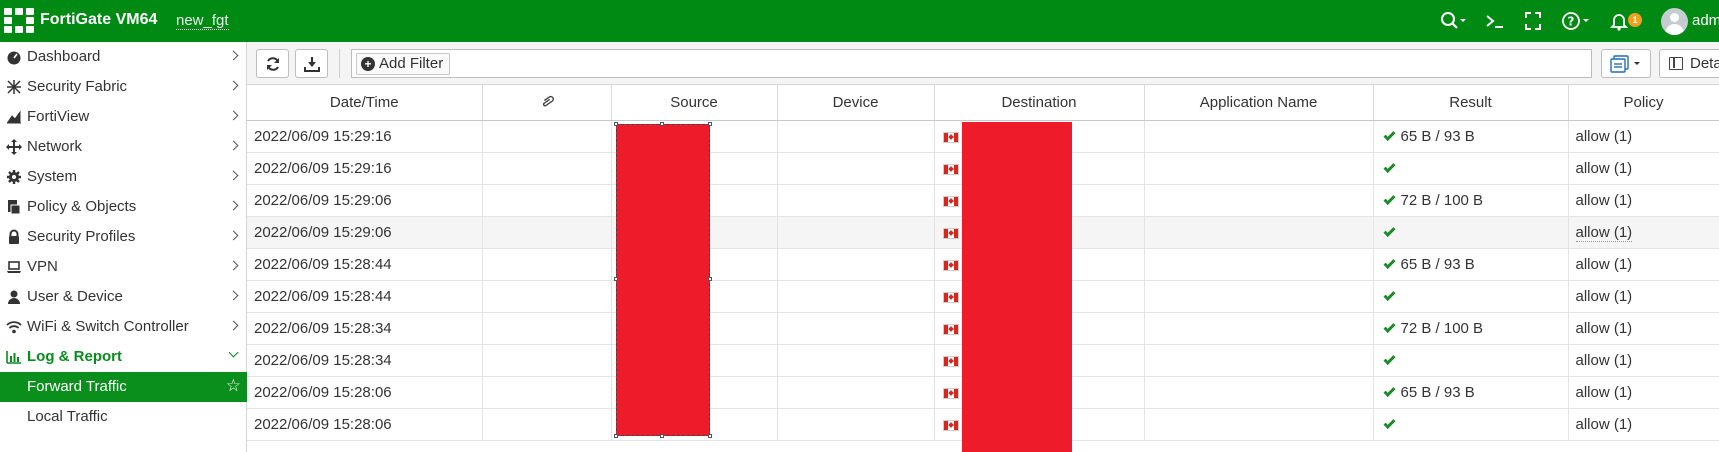 This screenshot has height=452, width=1719. I want to click on column-header-destination: Destination, so click(1039, 103).